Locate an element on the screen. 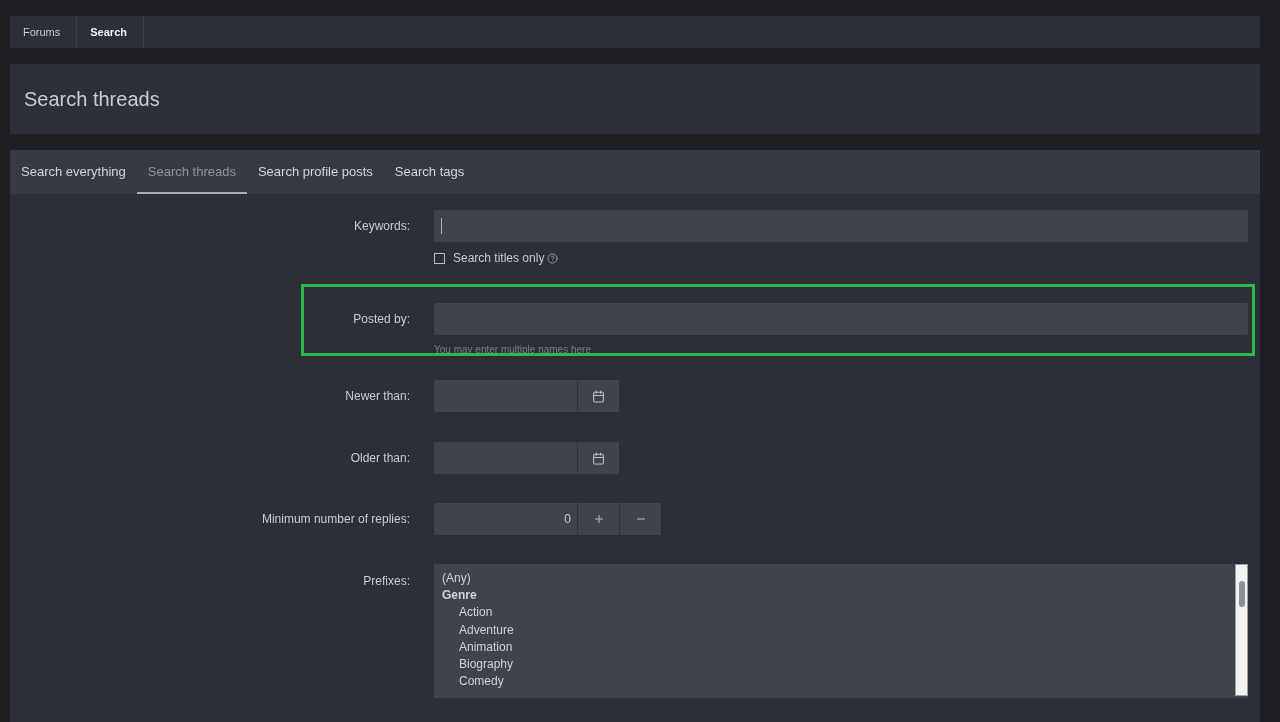 This screenshot has width=1280, height=722. keywords-field is located at coordinates (841, 226).